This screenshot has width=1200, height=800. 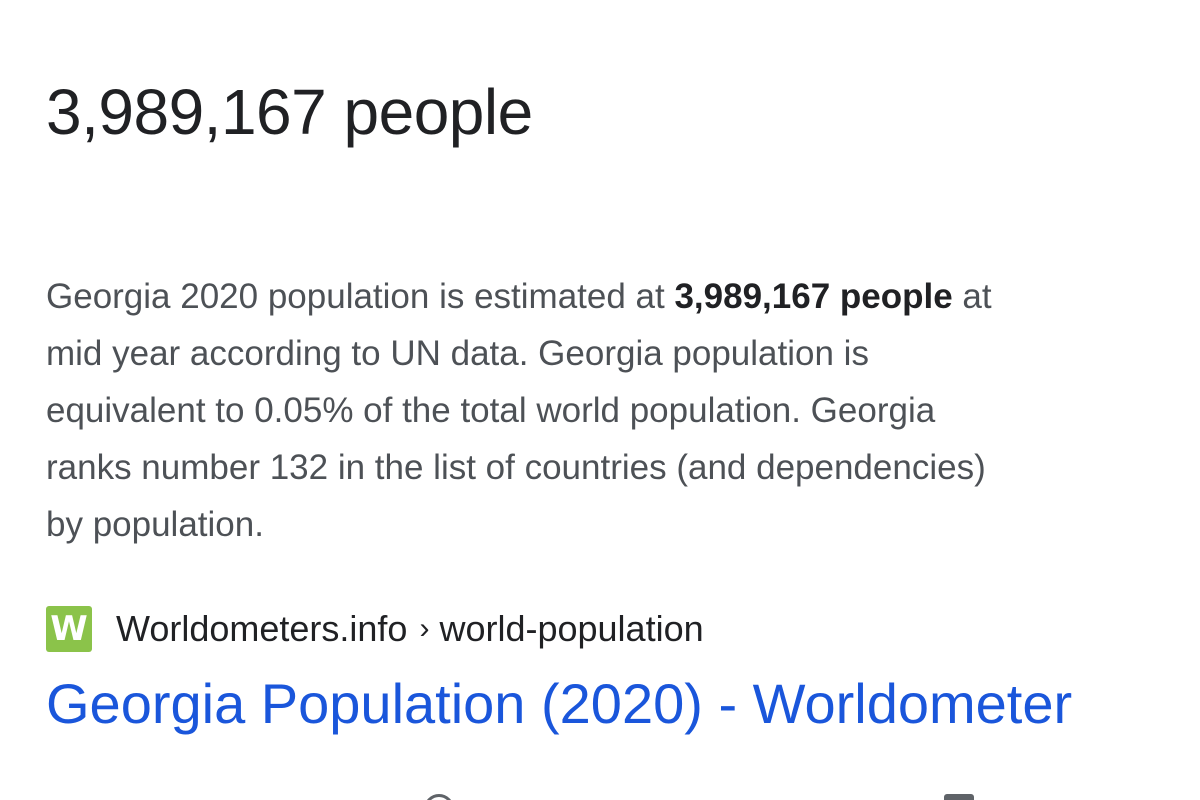 What do you see at coordinates (360, 296) in the screenshot?
I see `snippet-text: Georgia 2020 population is estimated at` at bounding box center [360, 296].